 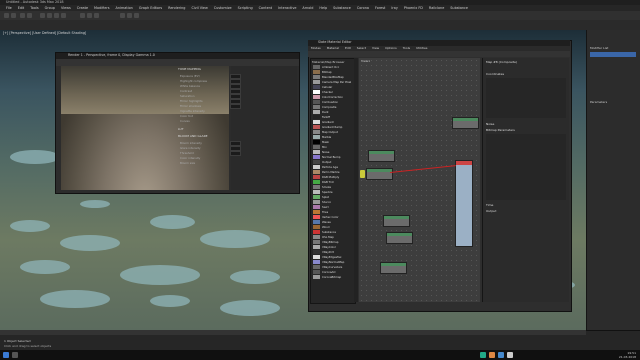 What do you see at coordinates (489, 205) in the screenshot?
I see `rollout-time: Time` at bounding box center [489, 205].